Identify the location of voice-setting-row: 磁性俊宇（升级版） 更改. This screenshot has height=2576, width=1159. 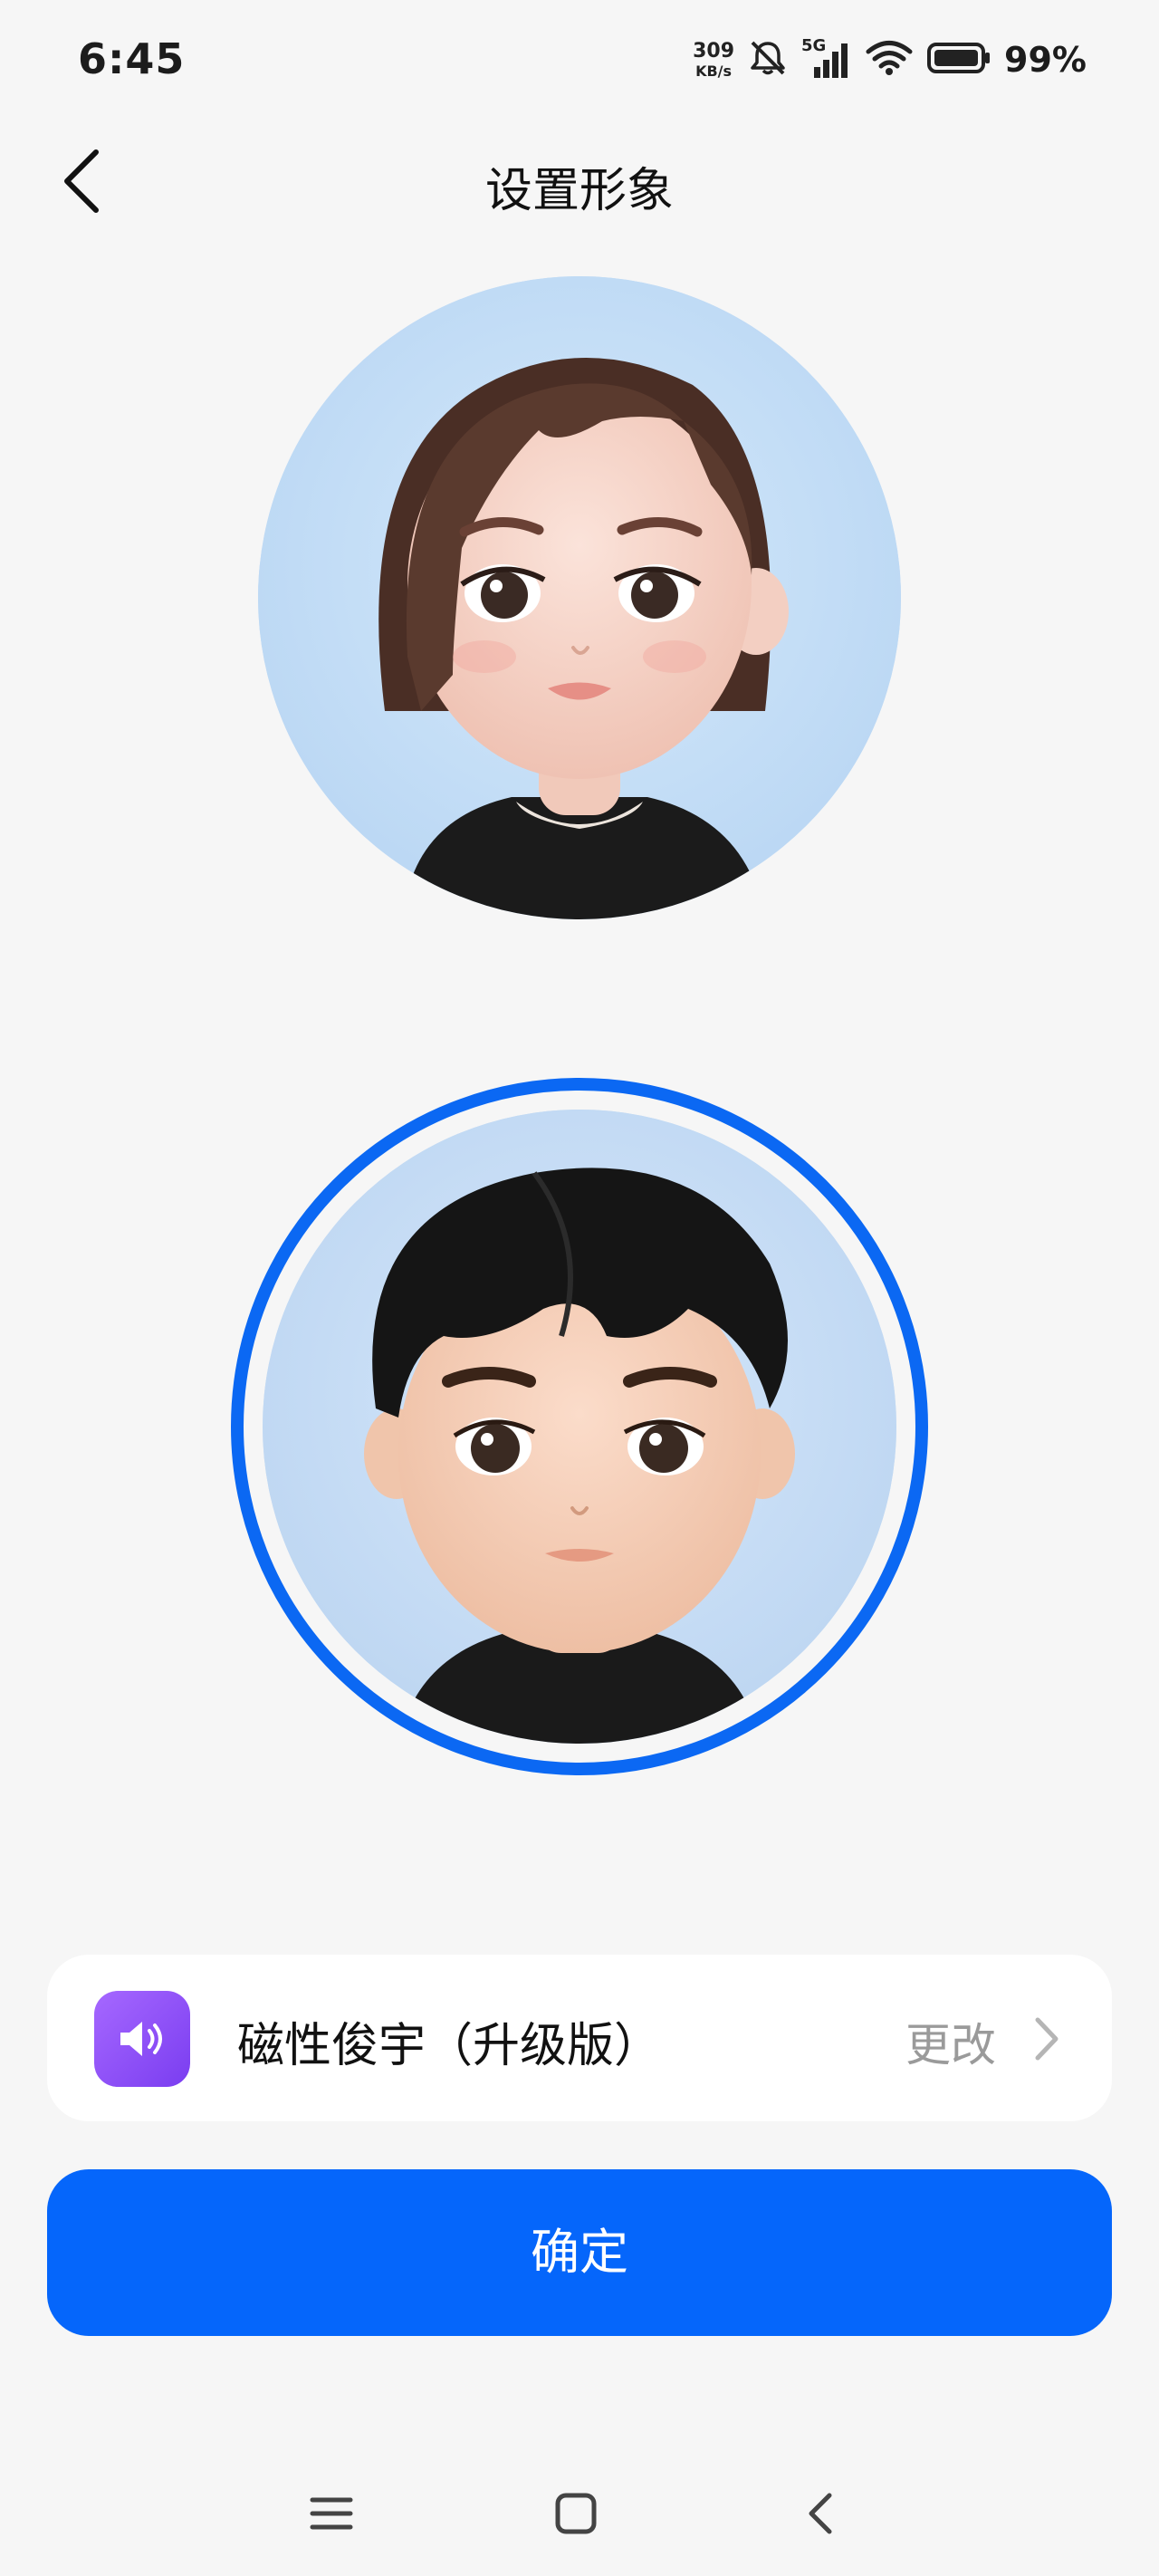
(579, 2038).